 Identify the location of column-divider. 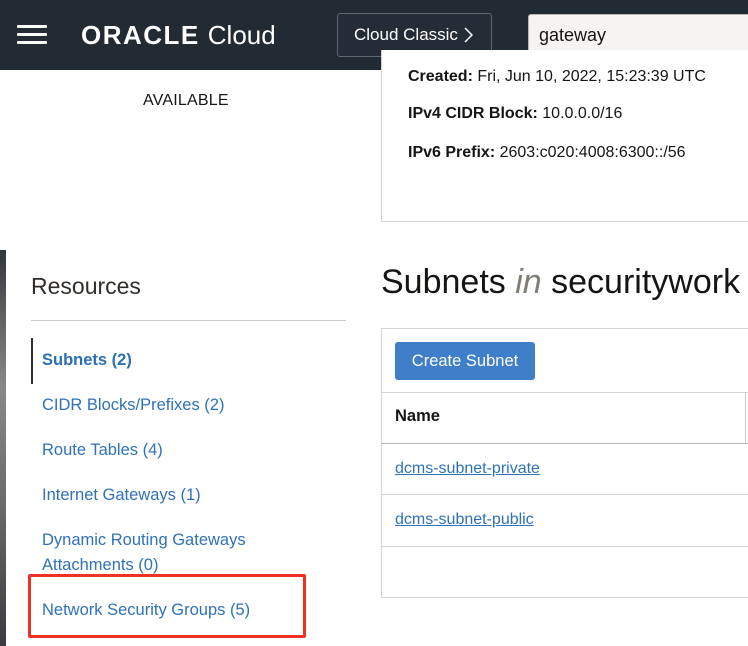
(745, 418).